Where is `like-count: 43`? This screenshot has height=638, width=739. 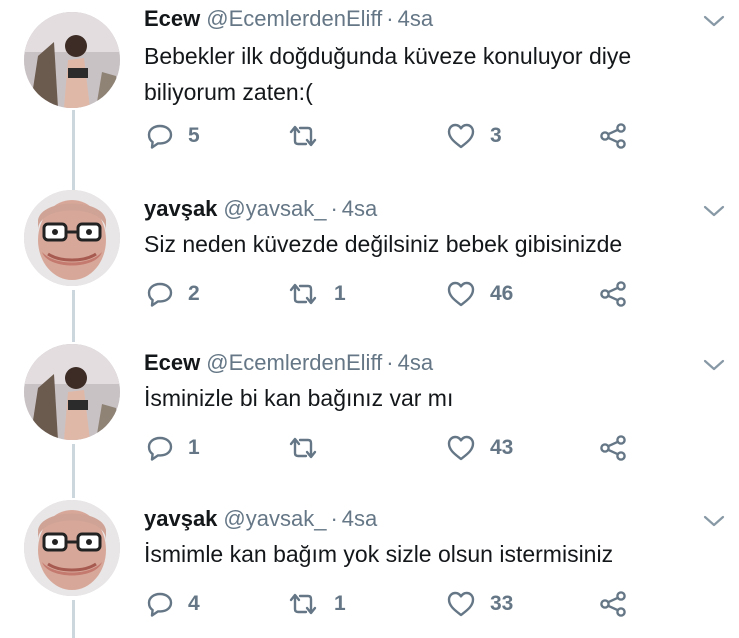
like-count: 43 is located at coordinates (502, 447).